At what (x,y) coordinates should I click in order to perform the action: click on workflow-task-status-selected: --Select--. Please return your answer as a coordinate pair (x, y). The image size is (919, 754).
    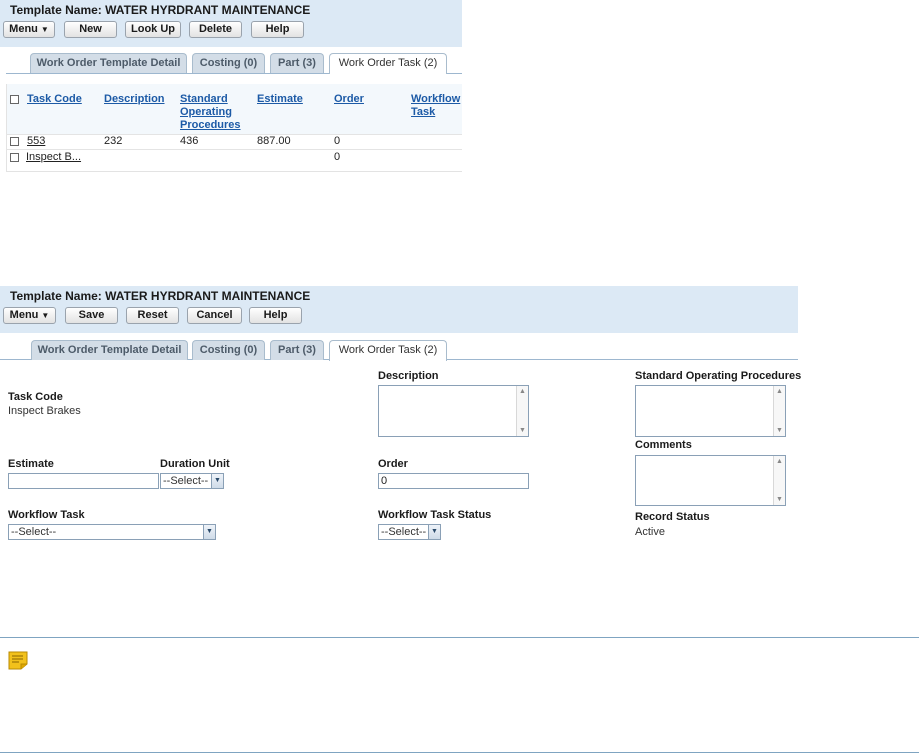
    Looking at the image, I should click on (404, 532).